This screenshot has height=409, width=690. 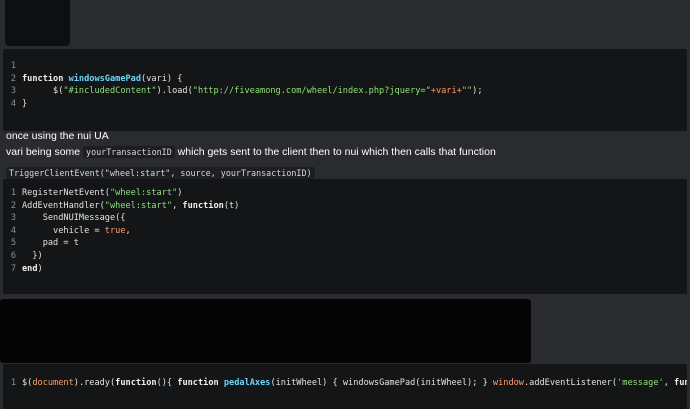 What do you see at coordinates (37, 23) in the screenshot?
I see `redacted-image-top` at bounding box center [37, 23].